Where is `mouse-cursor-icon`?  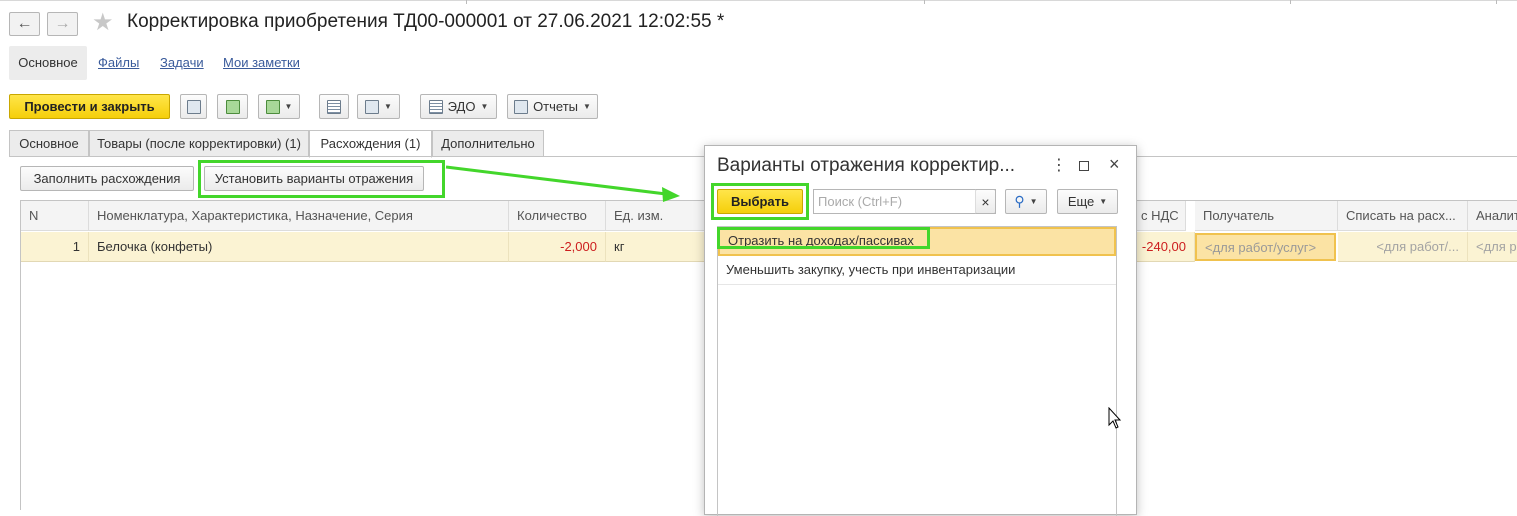 mouse-cursor-icon is located at coordinates (1115, 418).